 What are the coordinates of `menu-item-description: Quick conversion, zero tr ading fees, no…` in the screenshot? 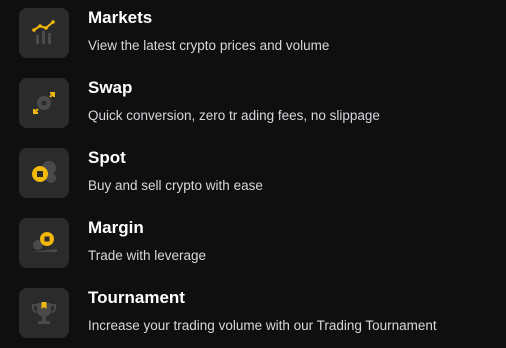 It's located at (234, 115).